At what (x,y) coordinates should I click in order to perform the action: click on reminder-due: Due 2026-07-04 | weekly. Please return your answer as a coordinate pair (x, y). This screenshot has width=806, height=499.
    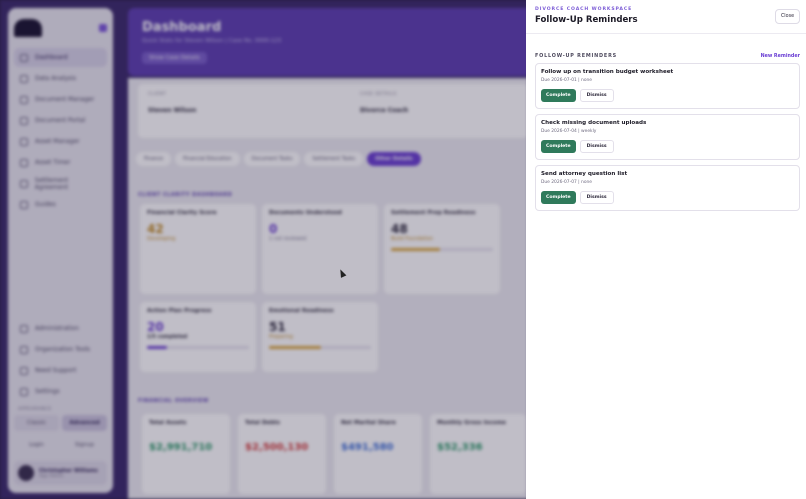
    Looking at the image, I should click on (569, 131).